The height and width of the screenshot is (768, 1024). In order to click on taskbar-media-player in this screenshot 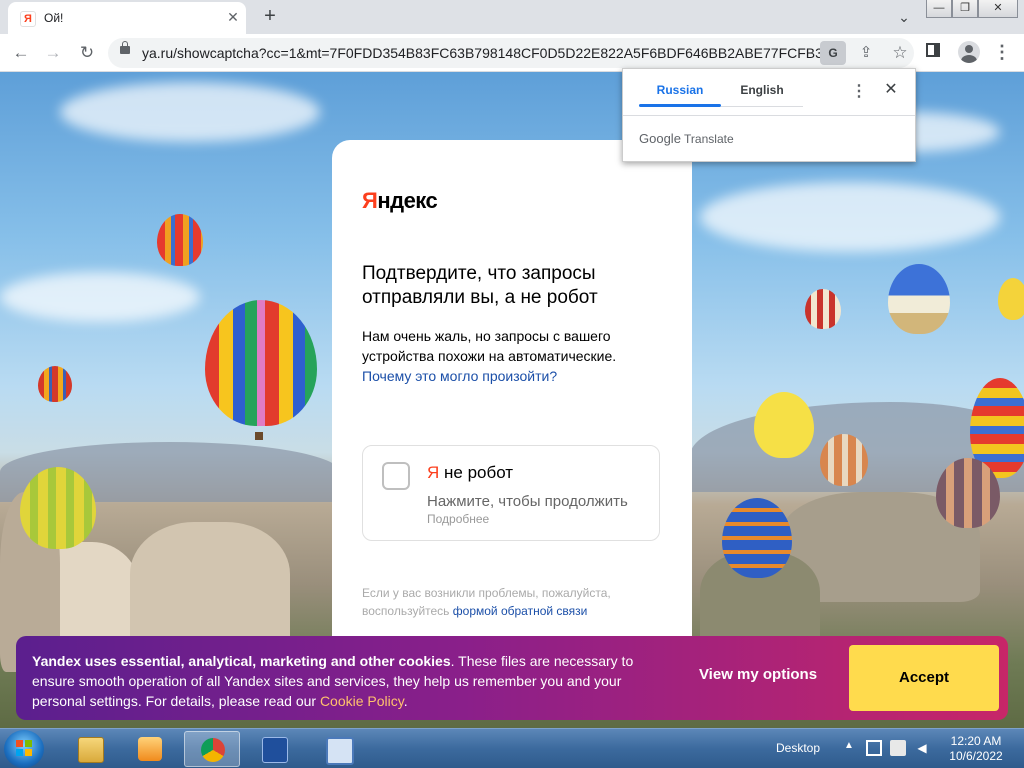, I will do `click(150, 749)`.